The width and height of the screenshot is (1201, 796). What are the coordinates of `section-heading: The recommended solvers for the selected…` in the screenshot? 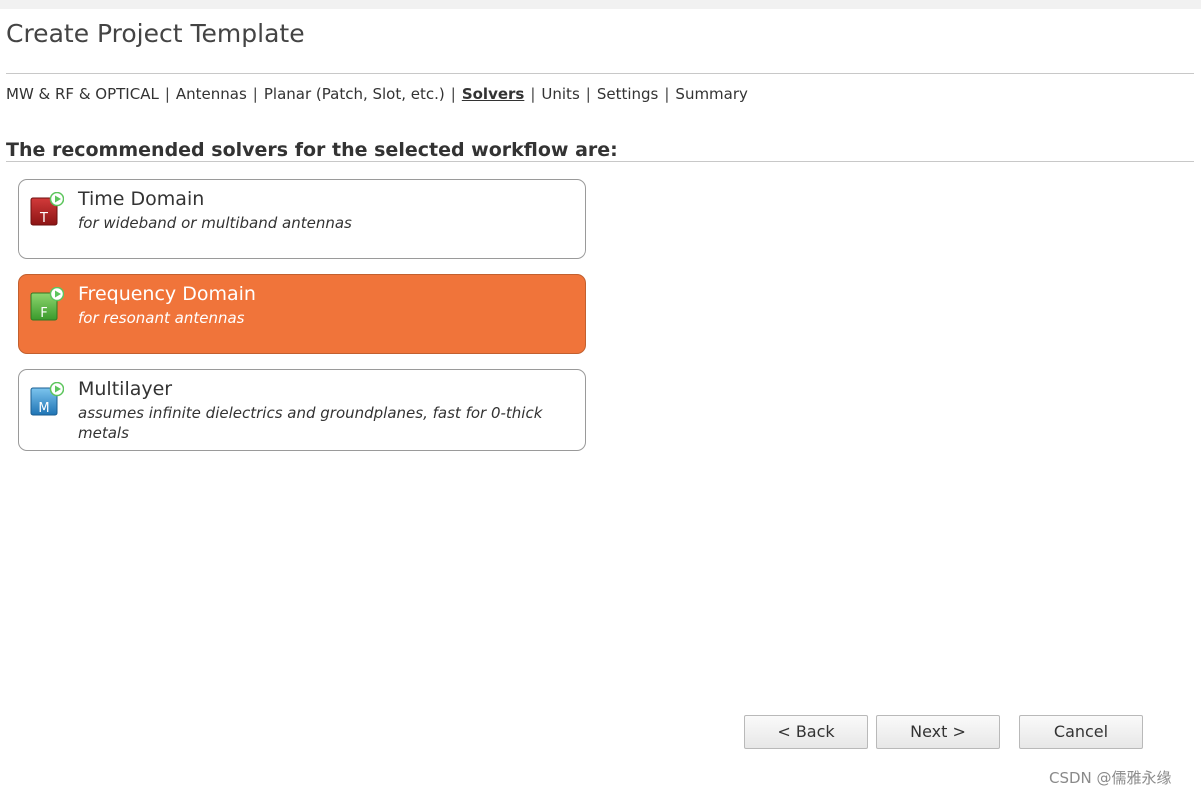 It's located at (312, 150).